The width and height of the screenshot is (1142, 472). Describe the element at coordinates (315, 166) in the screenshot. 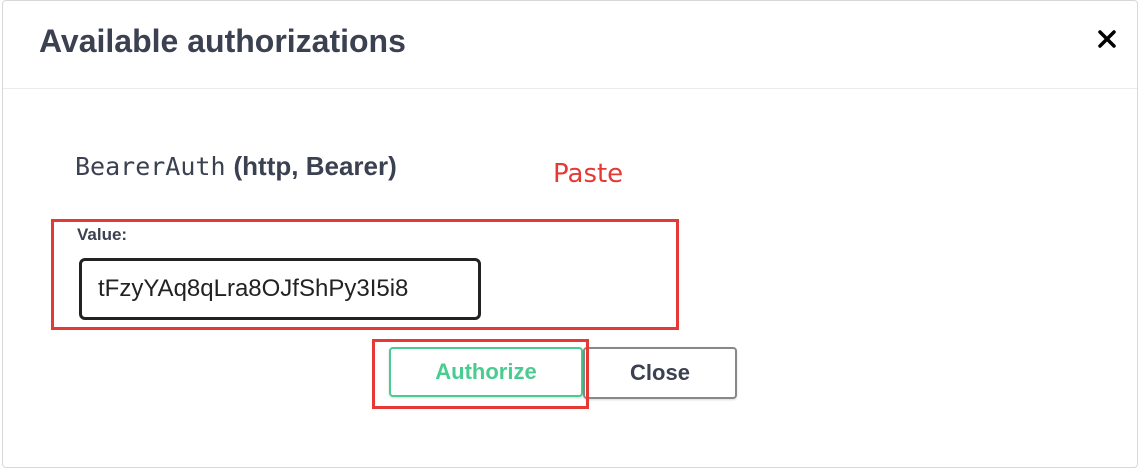

I see `auth-scheme-type: (http, Bearer)` at that location.